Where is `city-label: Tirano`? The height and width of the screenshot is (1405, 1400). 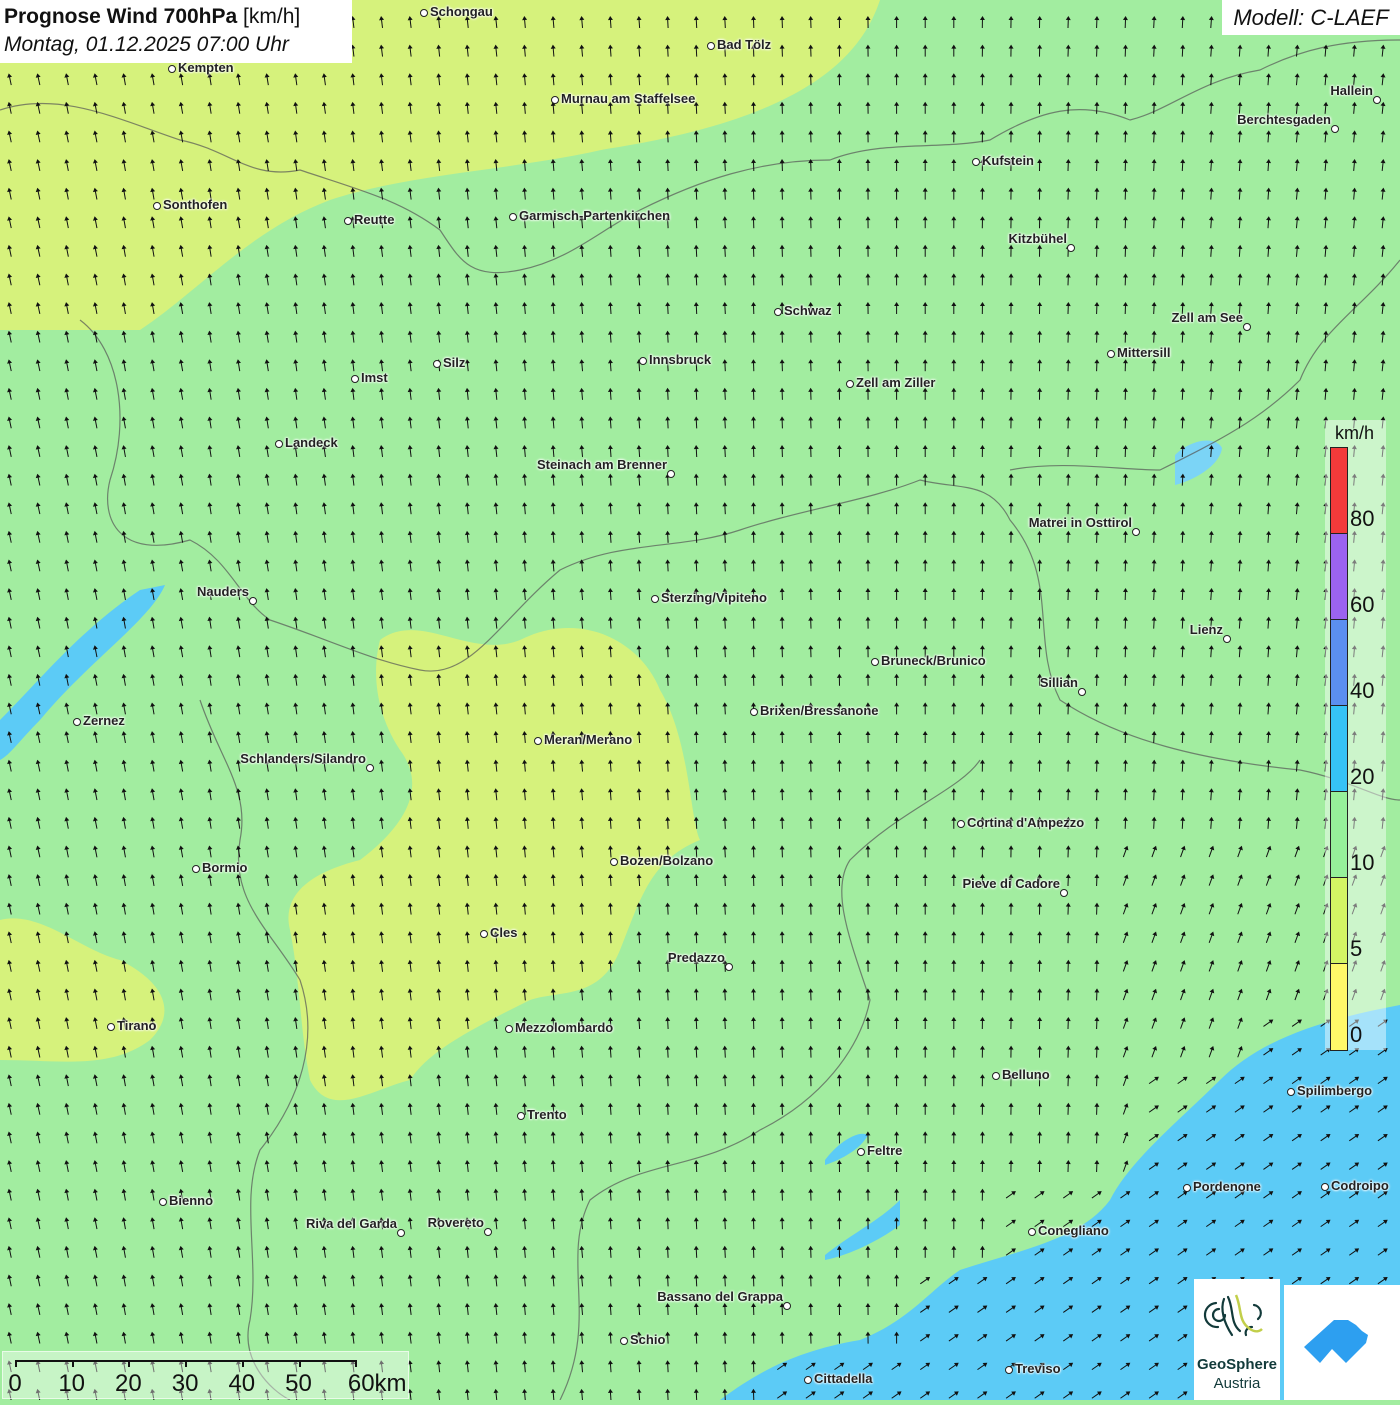 city-label: Tirano is located at coordinates (137, 1025).